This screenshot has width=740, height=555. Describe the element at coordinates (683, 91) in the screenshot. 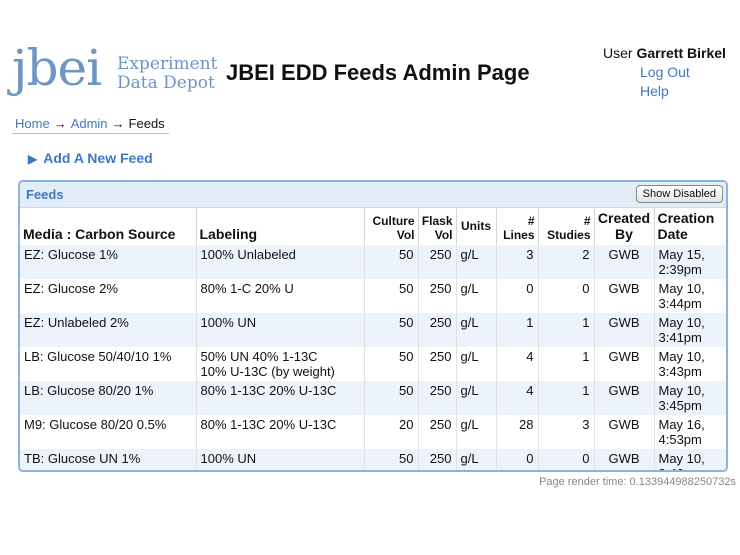

I see `help-link: Help` at that location.